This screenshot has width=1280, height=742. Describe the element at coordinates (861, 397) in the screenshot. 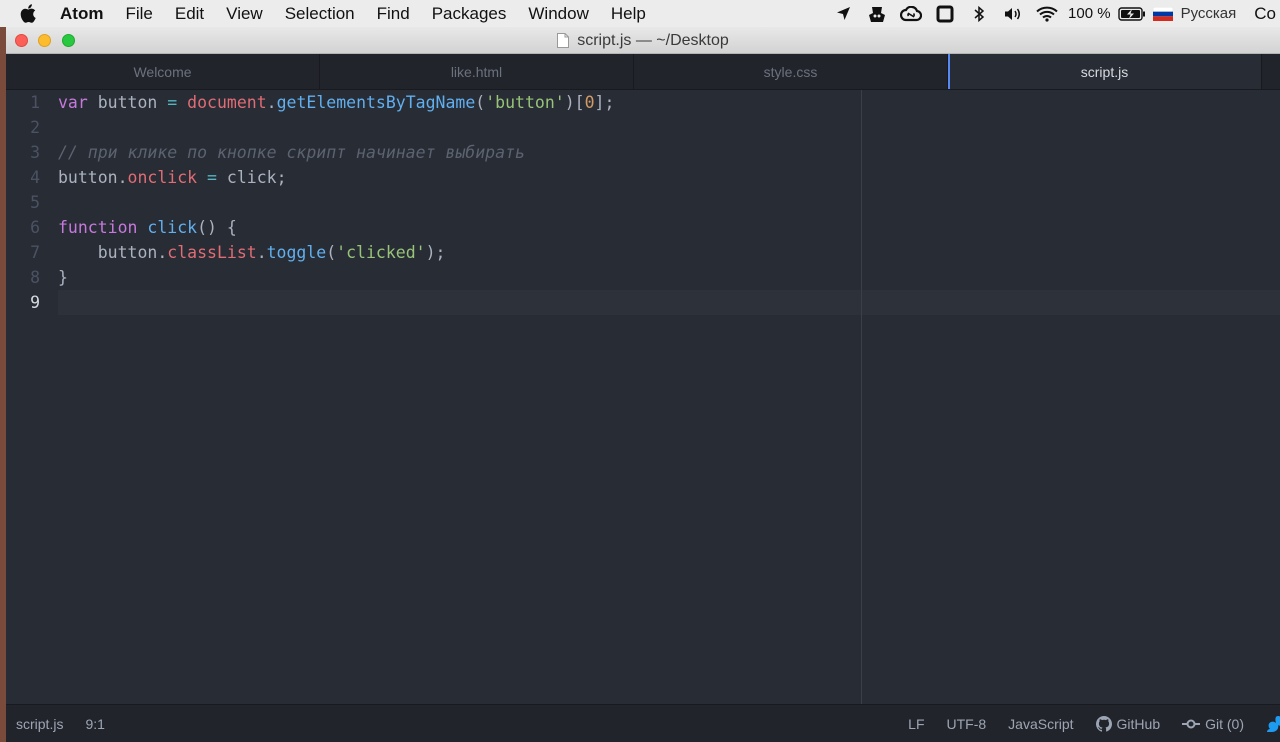

I see `wrap-guide` at that location.